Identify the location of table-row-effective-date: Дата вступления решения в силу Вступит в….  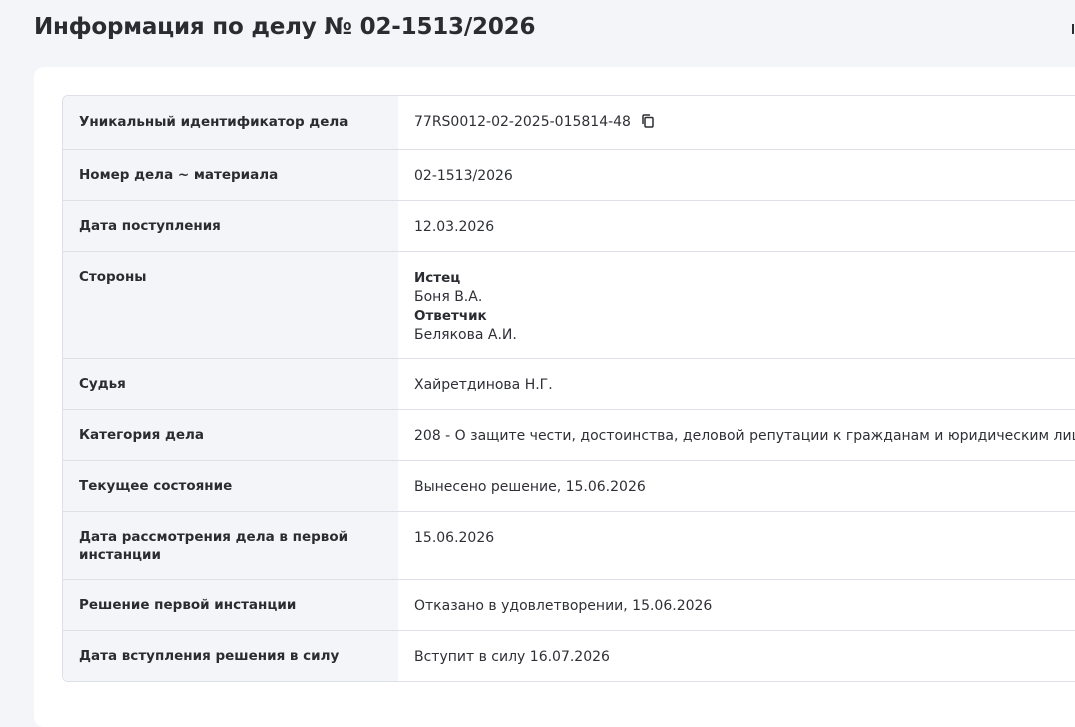
(569, 655).